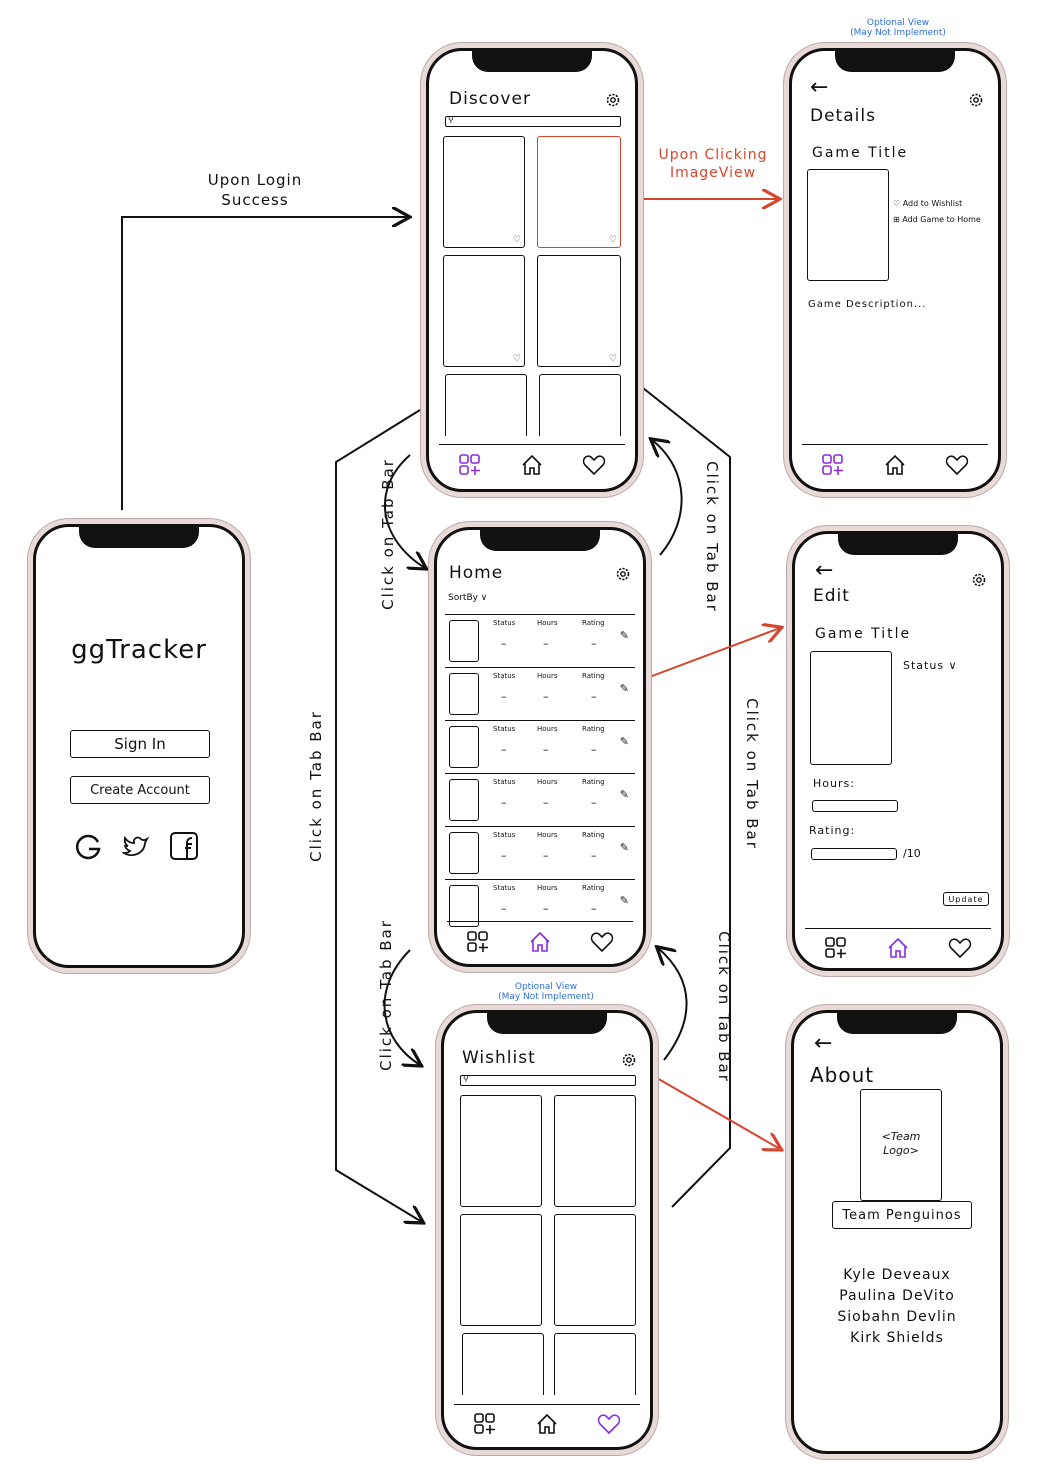 The image size is (1045, 1472). What do you see at coordinates (467, 598) in the screenshot?
I see `sort-by-dropdown: SortBy ∨` at bounding box center [467, 598].